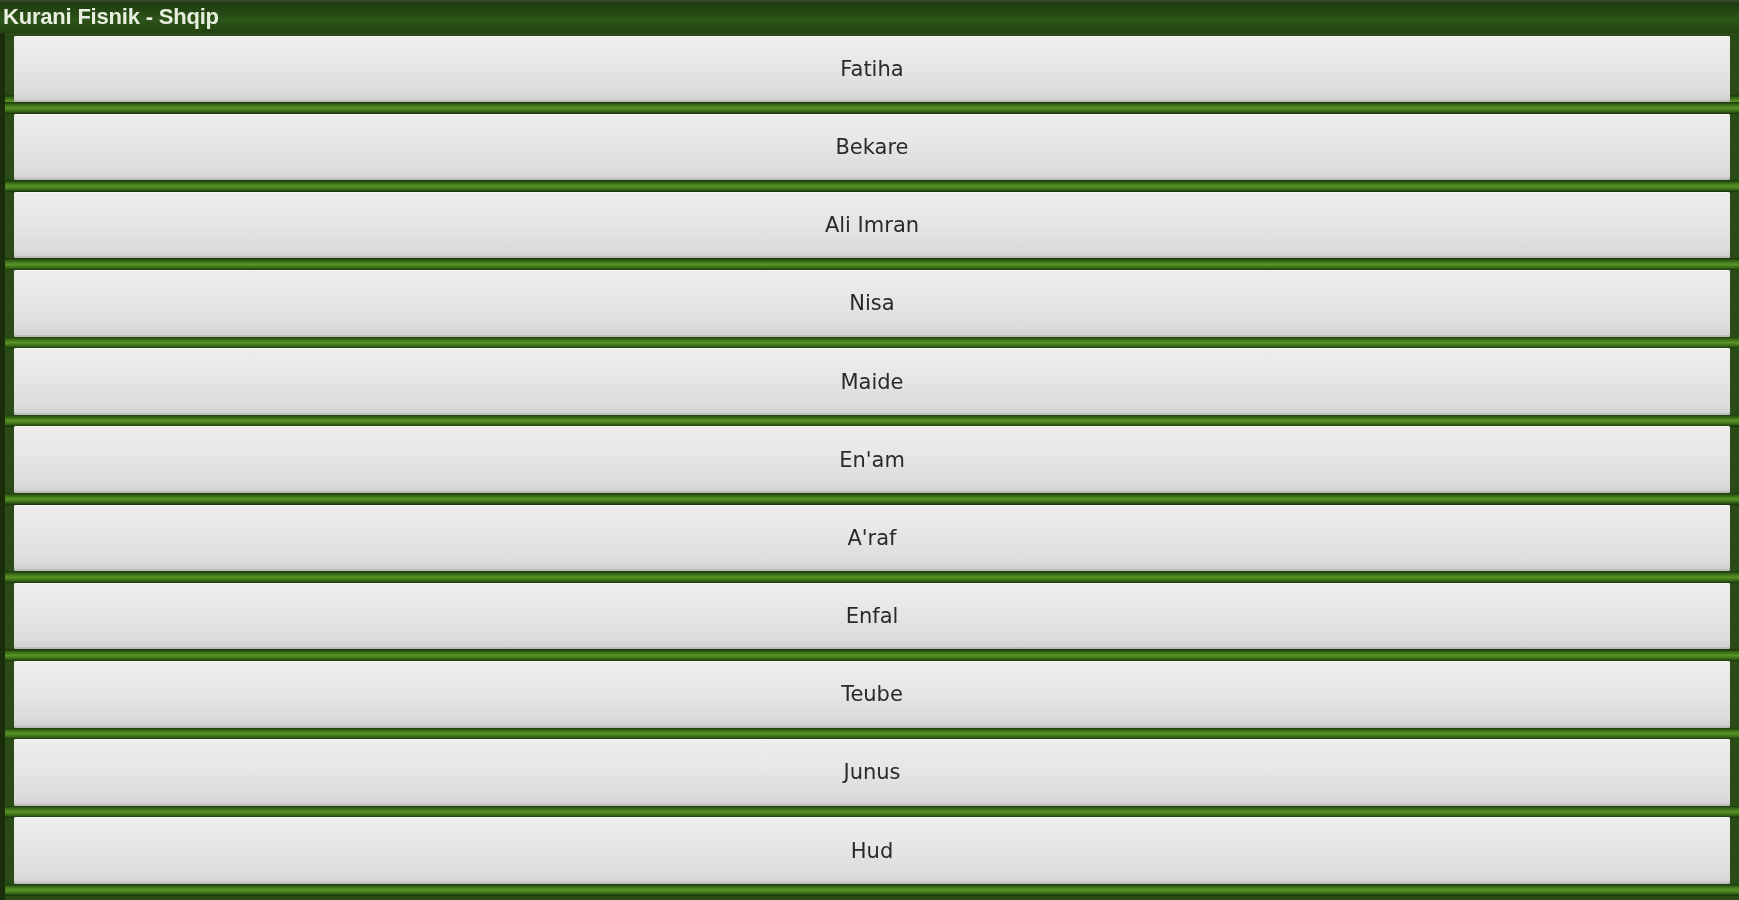  I want to click on surah-button: Ali Imran, so click(872, 225).